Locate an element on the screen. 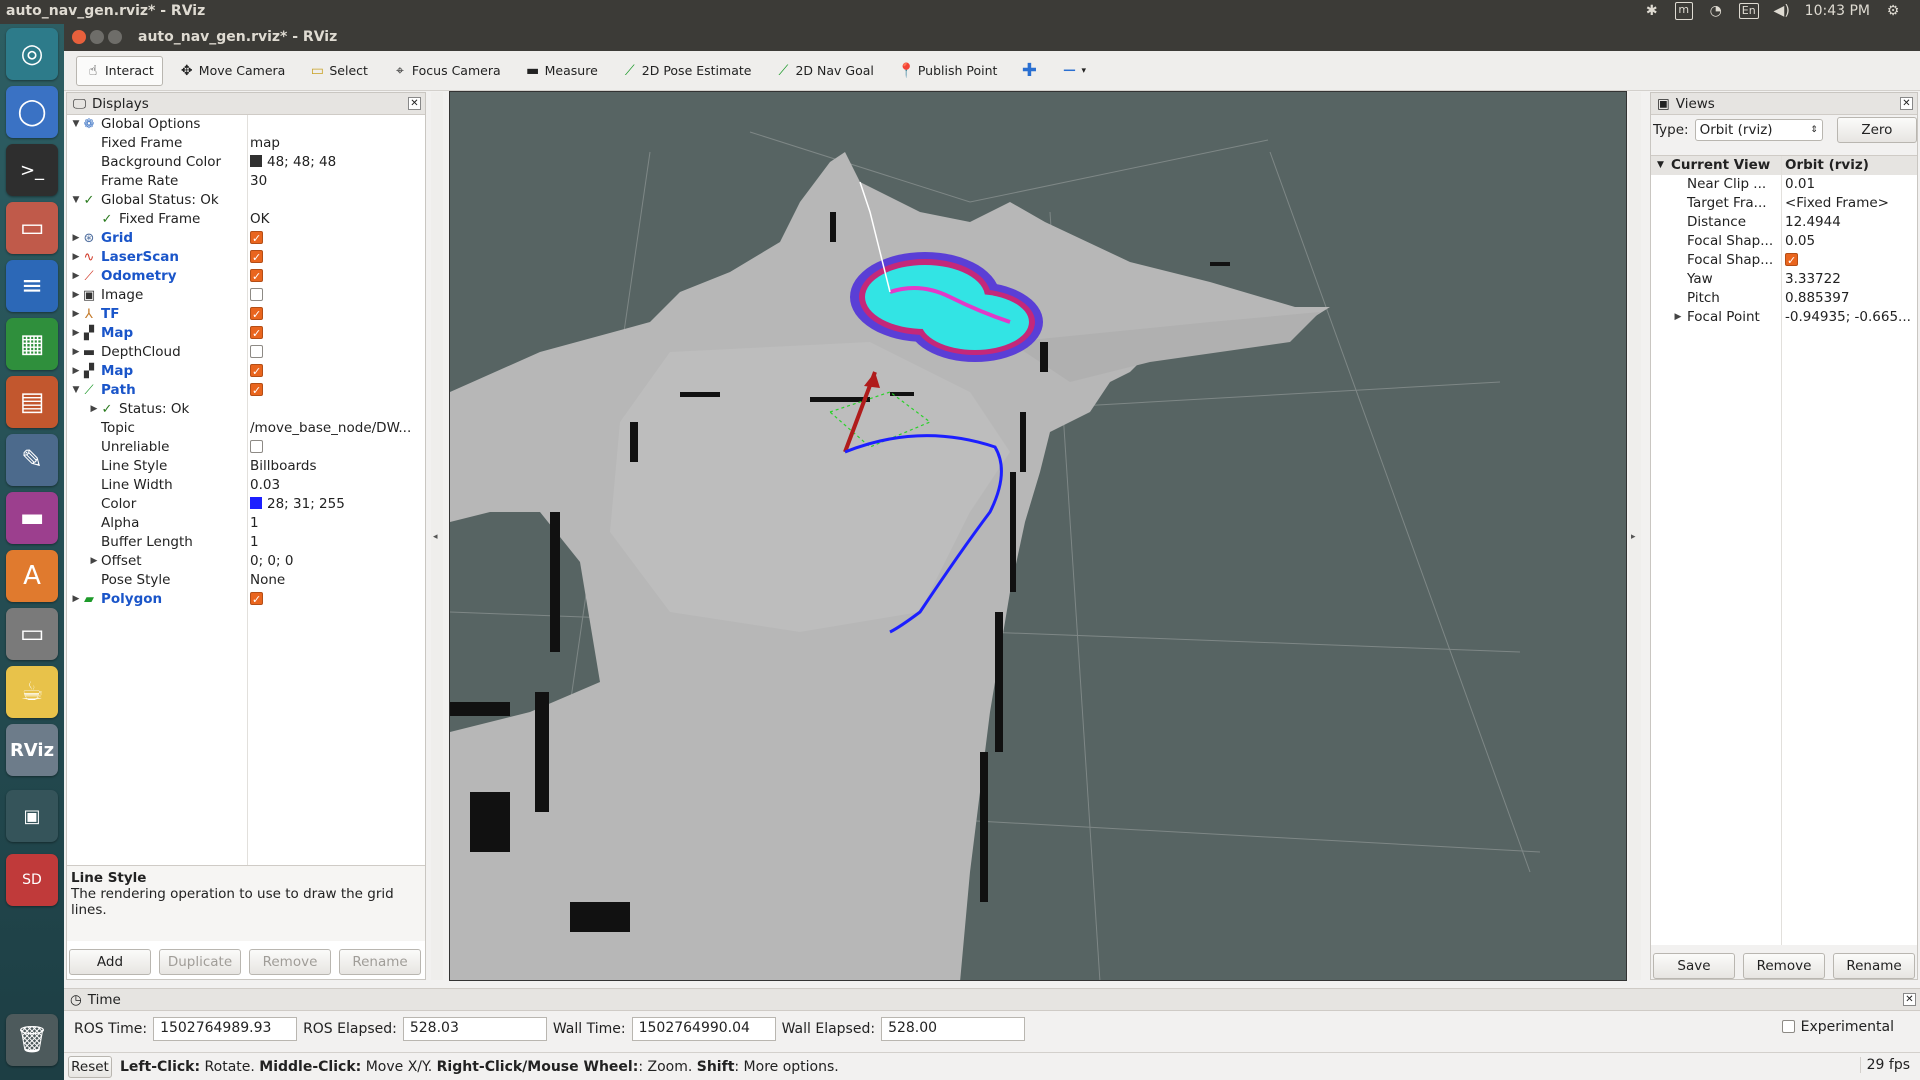 The width and height of the screenshot is (1920, 1080). trash-icon: 🗑 is located at coordinates (32, 1040).